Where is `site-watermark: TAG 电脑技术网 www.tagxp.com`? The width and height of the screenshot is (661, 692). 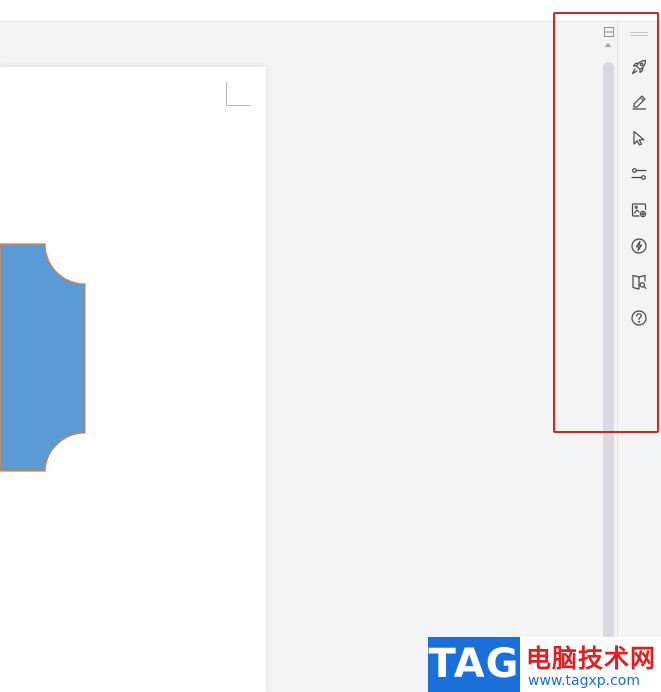 site-watermark: TAG 电脑技术网 www.tagxp.com is located at coordinates (544, 664).